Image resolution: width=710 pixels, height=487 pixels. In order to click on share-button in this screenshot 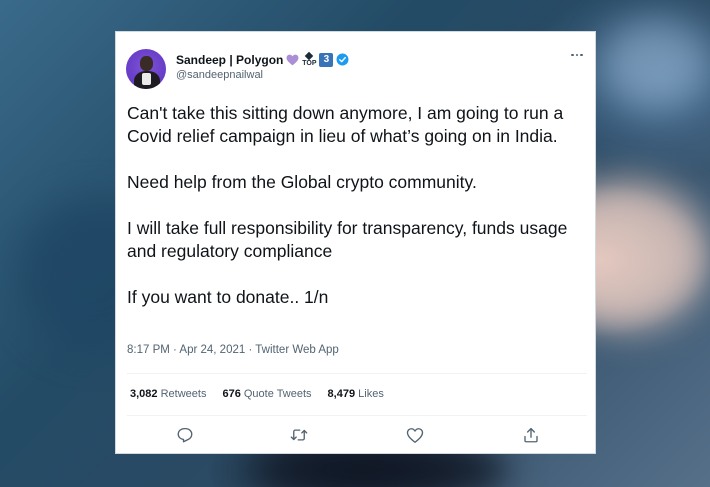, I will do `click(531, 435)`.